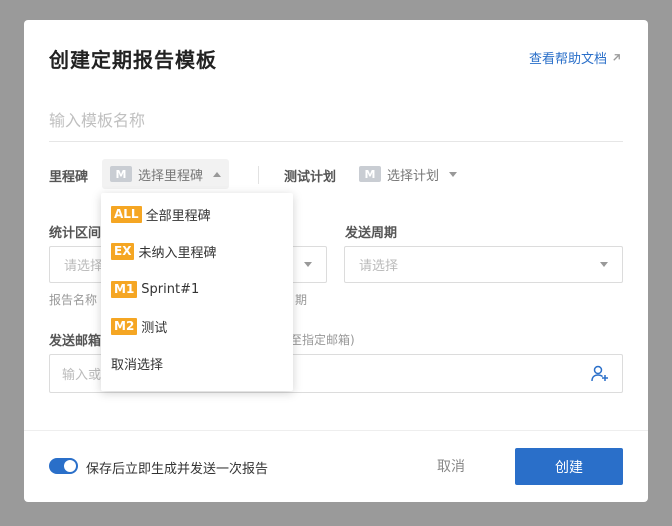 The height and width of the screenshot is (526, 672). Describe the element at coordinates (413, 176) in the screenshot. I see `test-plan-placeholder: 选择计划` at that location.